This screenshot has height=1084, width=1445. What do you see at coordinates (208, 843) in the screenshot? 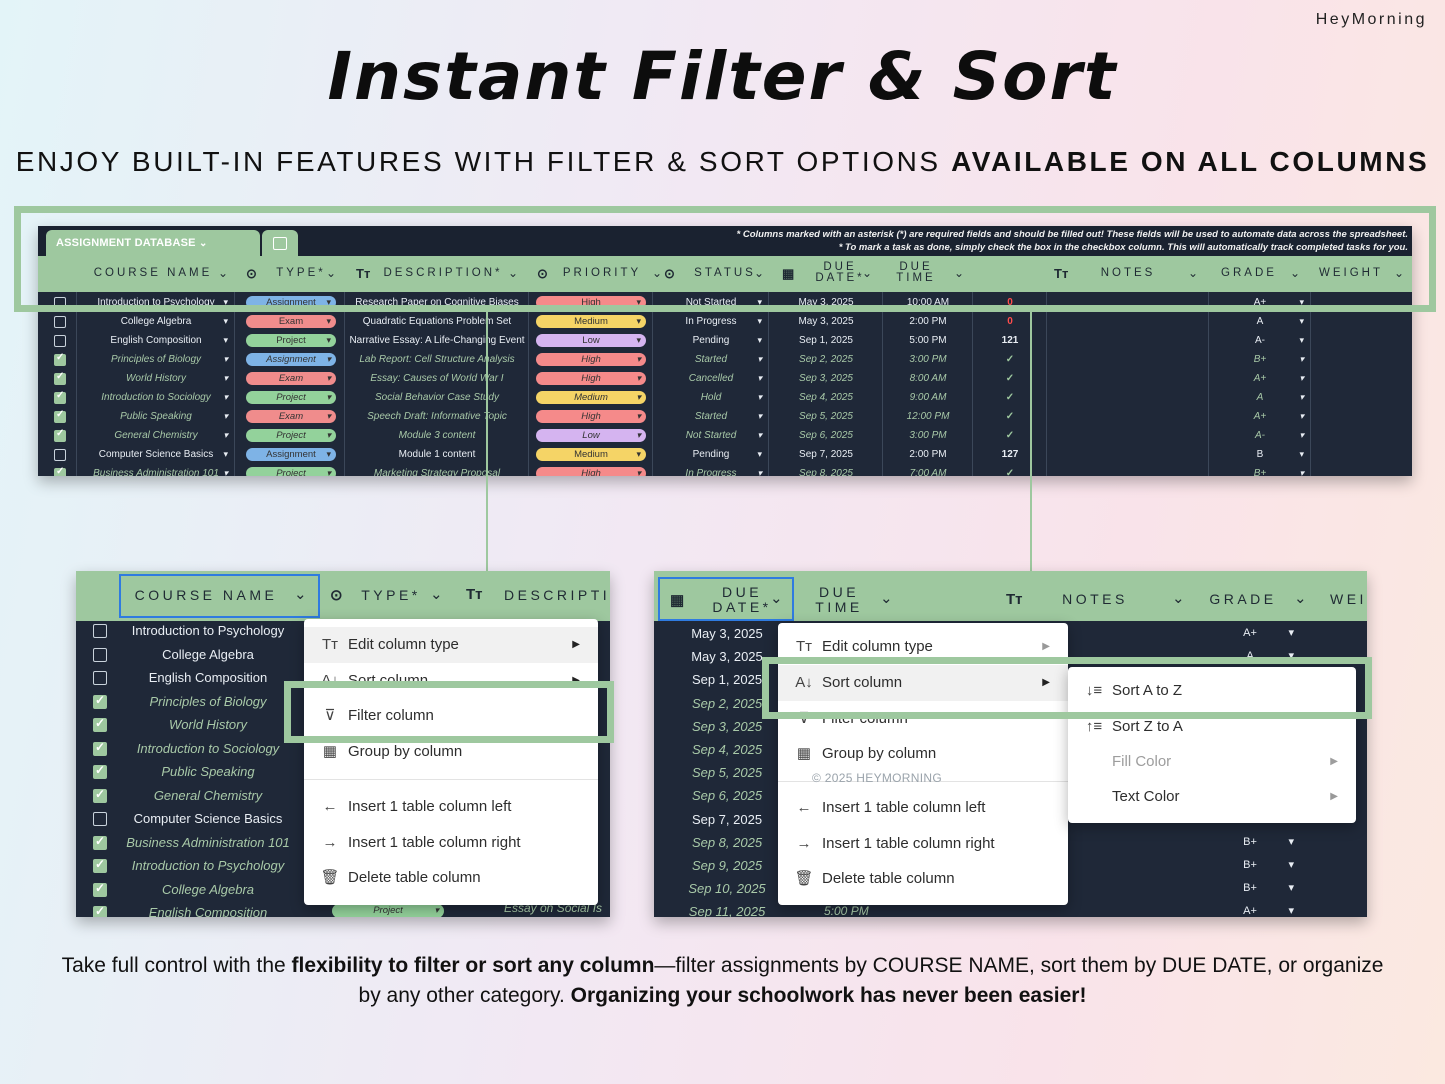
I see `course-cell: Business Administration 101` at bounding box center [208, 843].